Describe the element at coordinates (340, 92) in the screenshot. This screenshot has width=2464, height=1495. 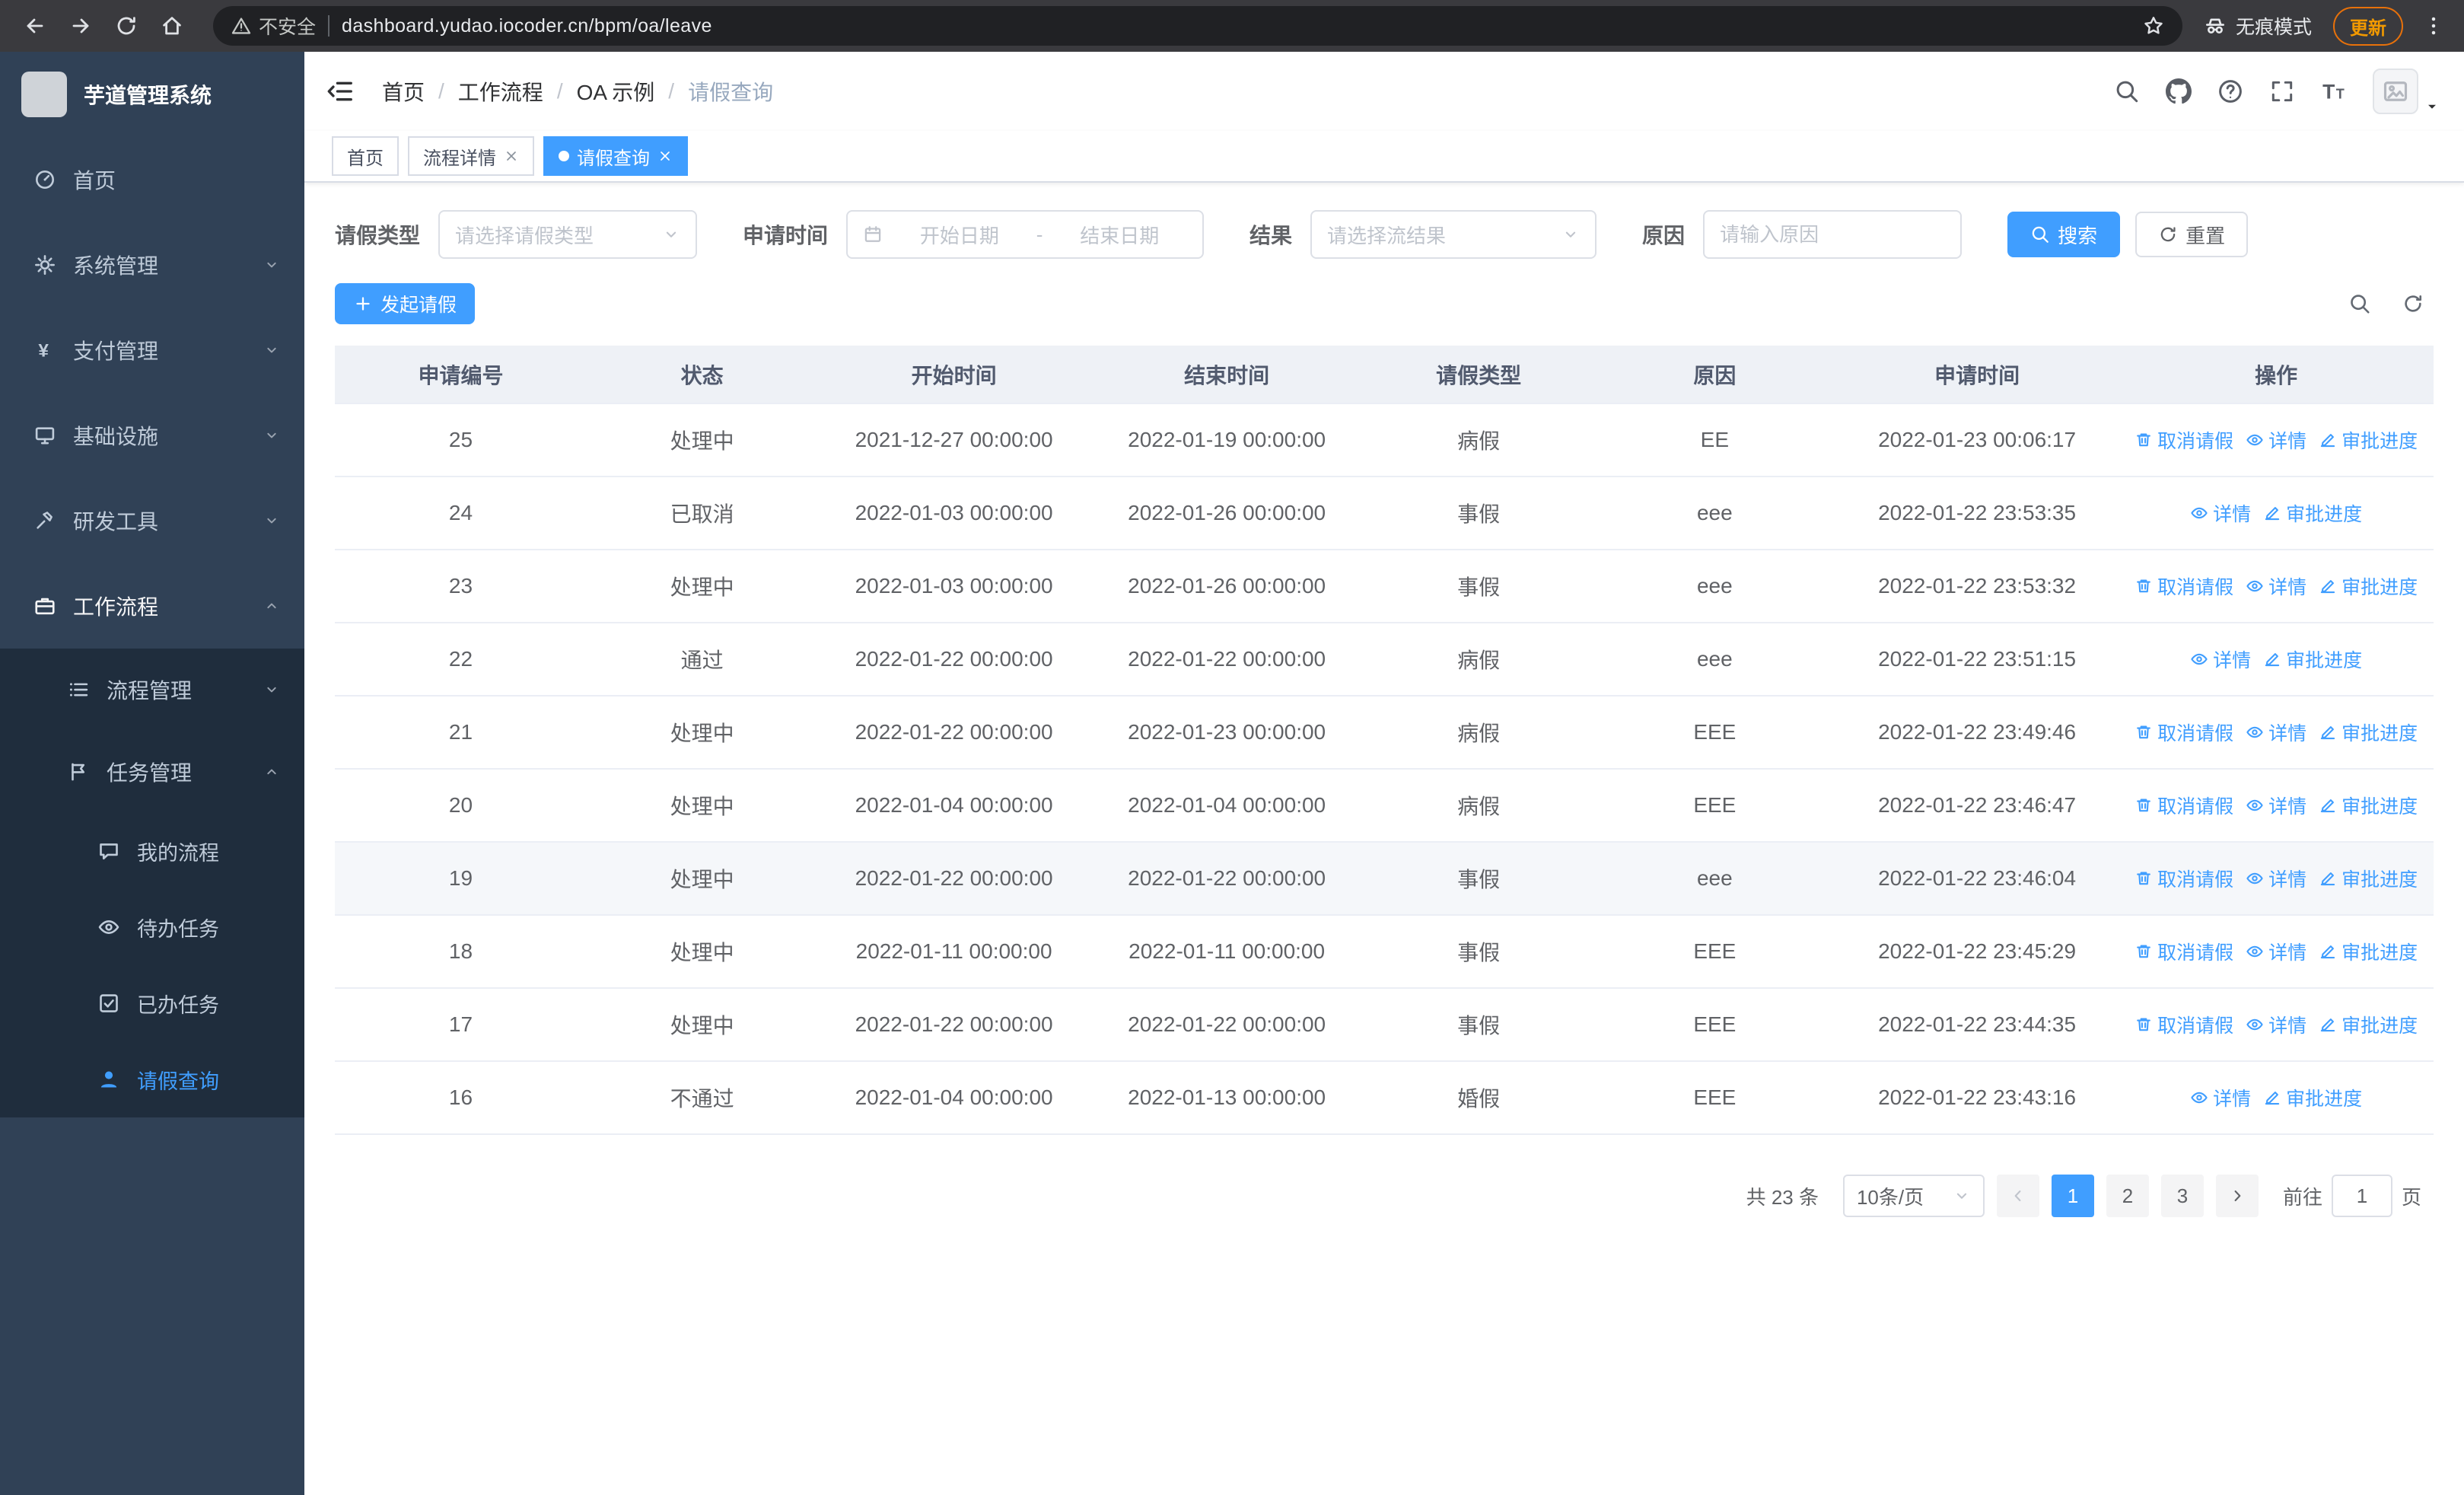
I see `menu-fold-icon` at that location.